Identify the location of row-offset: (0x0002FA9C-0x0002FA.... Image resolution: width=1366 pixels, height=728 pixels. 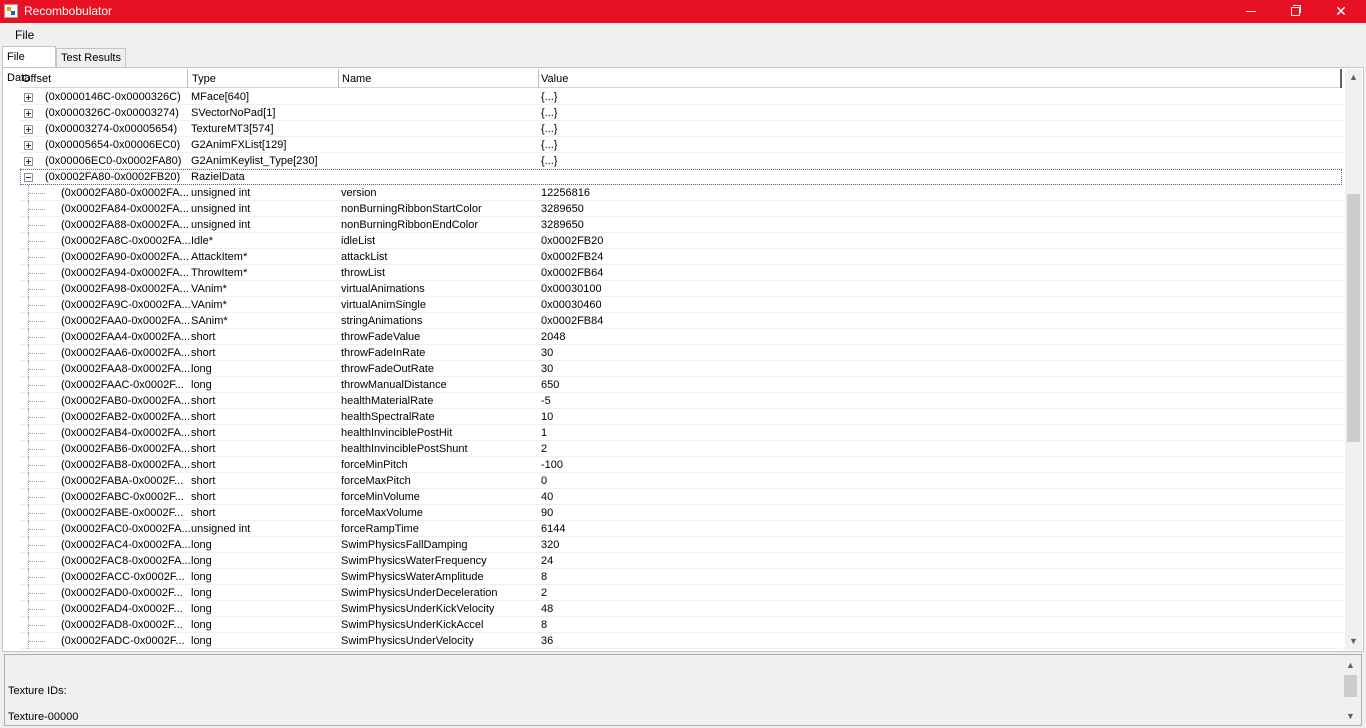
(125, 305).